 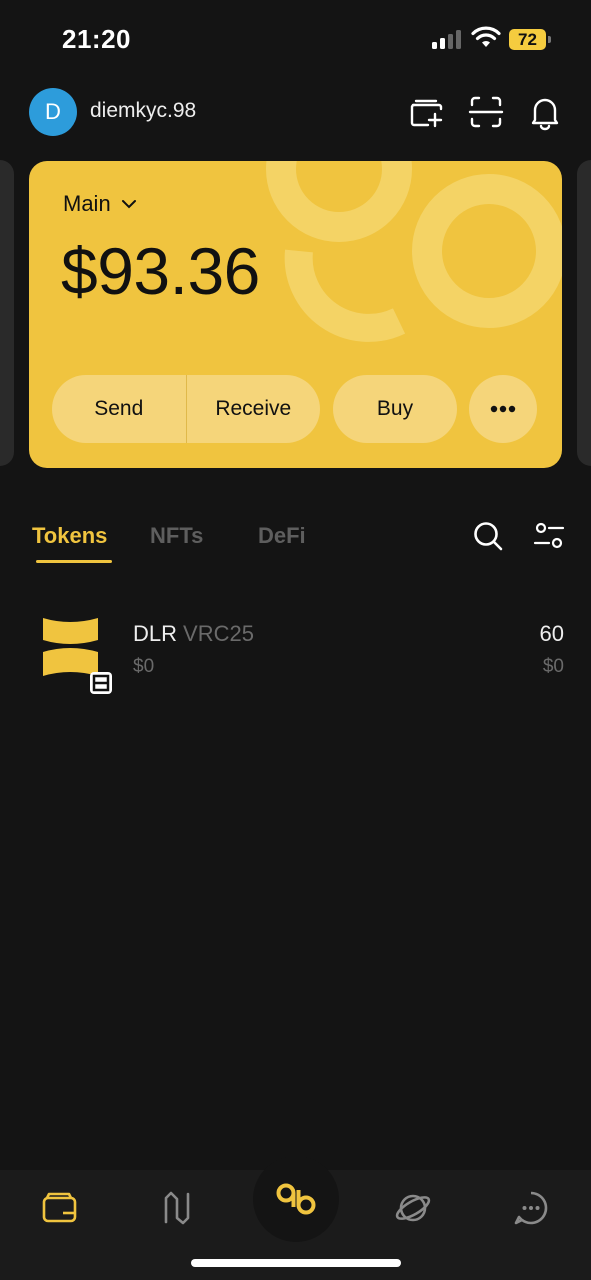 What do you see at coordinates (531, 1208) in the screenshot?
I see `chat-icon` at bounding box center [531, 1208].